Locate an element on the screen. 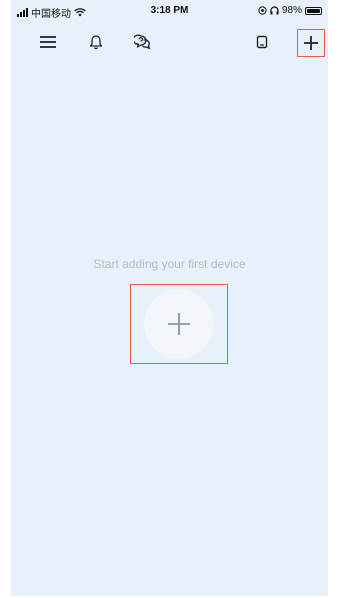  menu-button is located at coordinates (48, 42).